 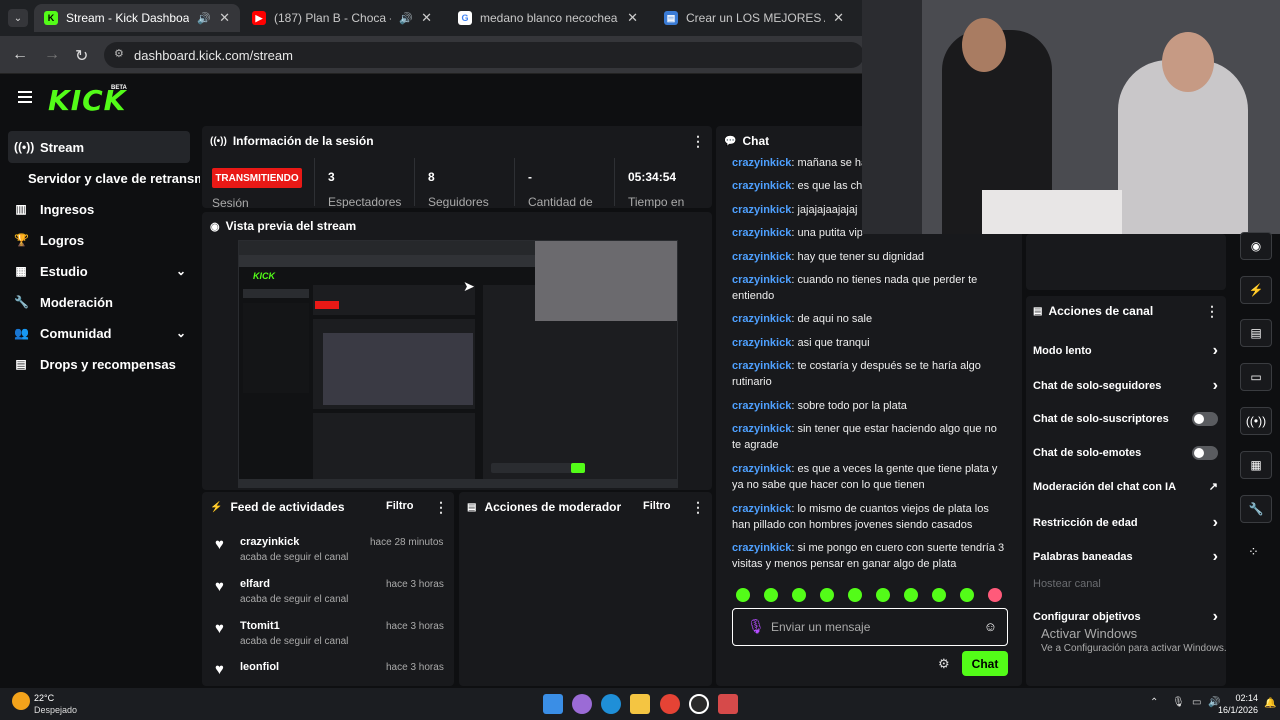 What do you see at coordinates (728, 704) in the screenshot?
I see `app-icon` at bounding box center [728, 704].